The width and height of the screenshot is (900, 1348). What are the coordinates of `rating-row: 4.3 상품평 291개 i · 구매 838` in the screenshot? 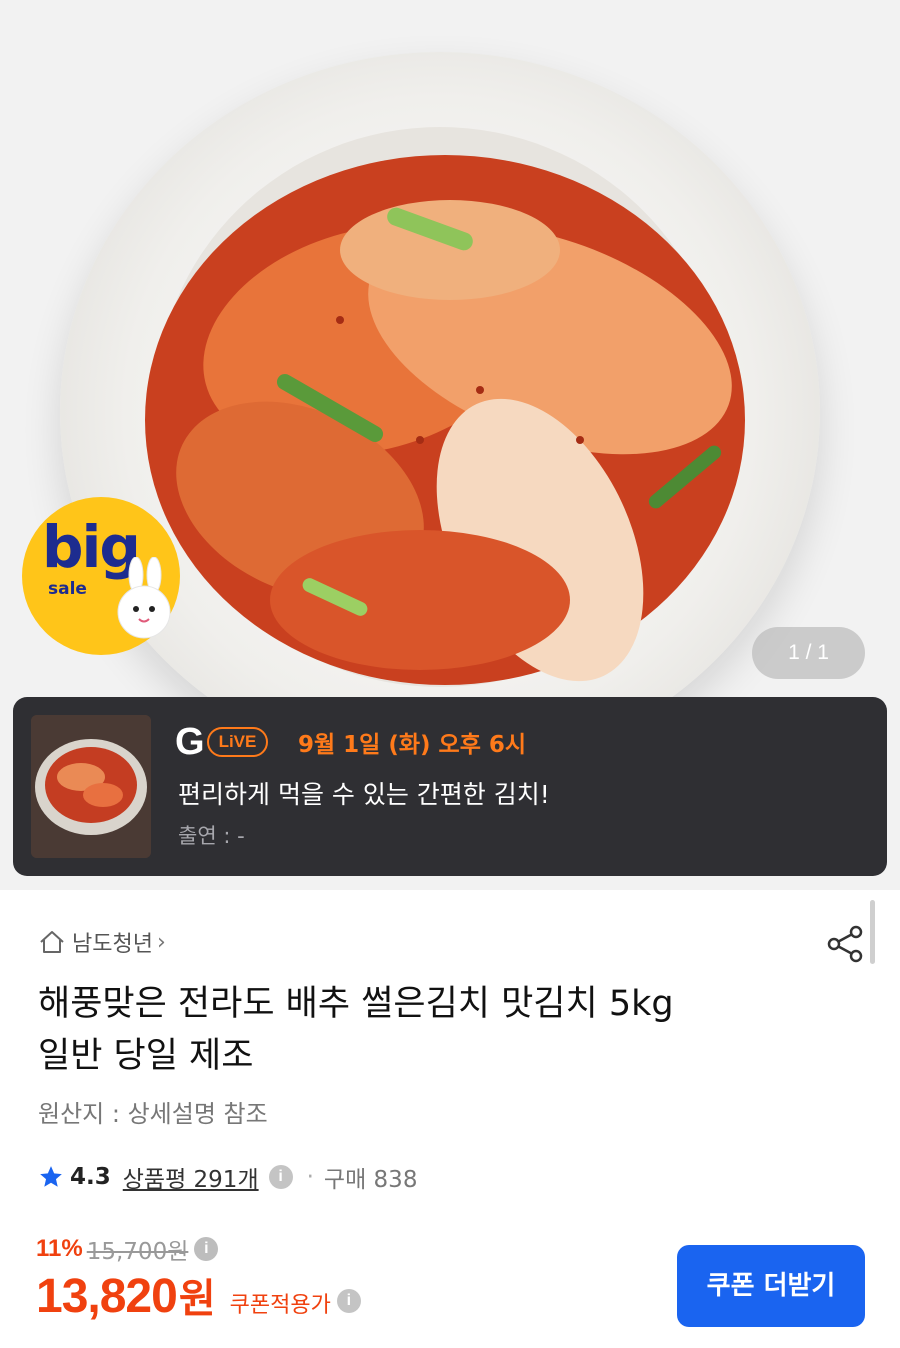 It's located at (227, 1177).